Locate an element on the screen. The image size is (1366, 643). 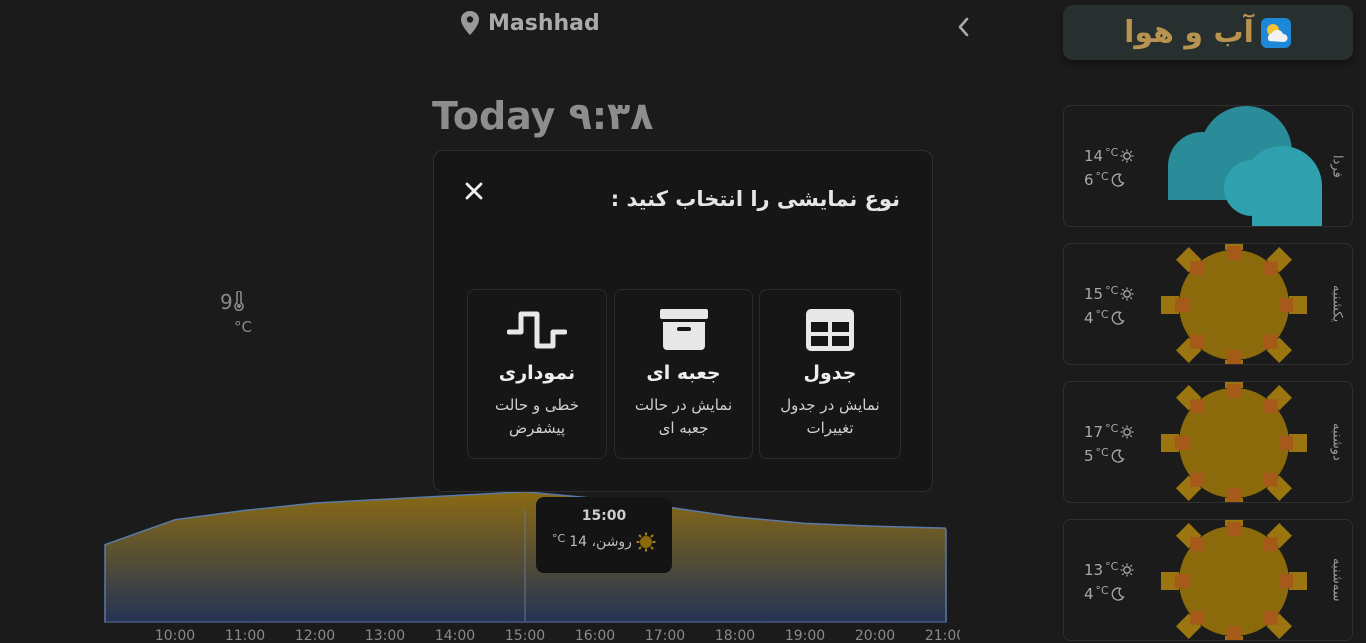
option-box: جعبه ای نمایش در حالت جعبه ای is located at coordinates (683, 374).